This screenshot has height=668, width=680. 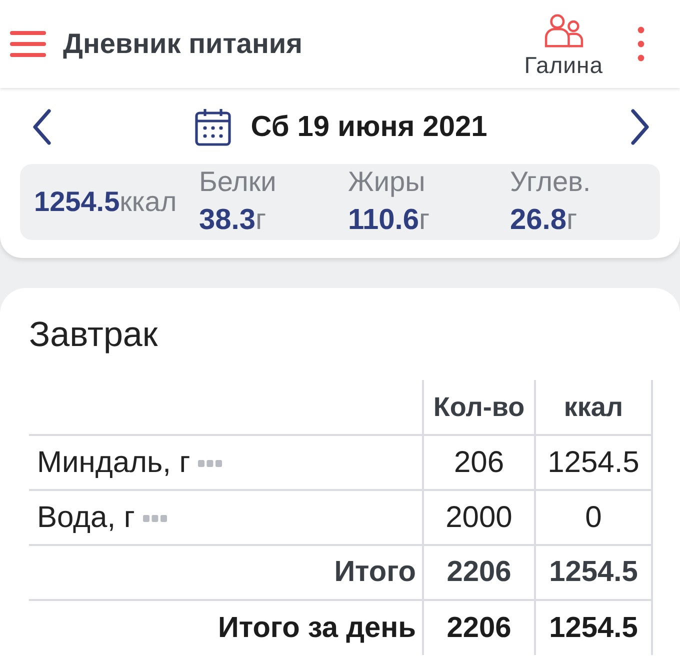 I want to click on day-total-label: Итого за день, so click(x=317, y=628).